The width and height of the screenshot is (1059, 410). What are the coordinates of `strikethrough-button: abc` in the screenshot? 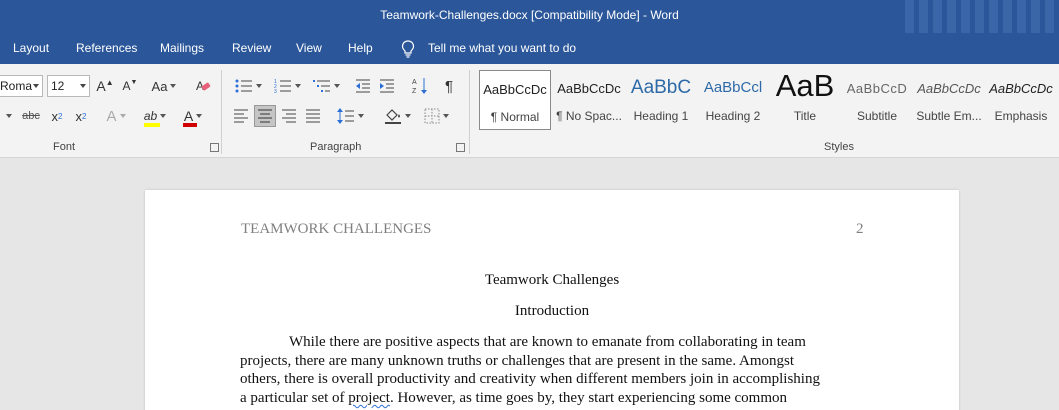 It's located at (31, 116).